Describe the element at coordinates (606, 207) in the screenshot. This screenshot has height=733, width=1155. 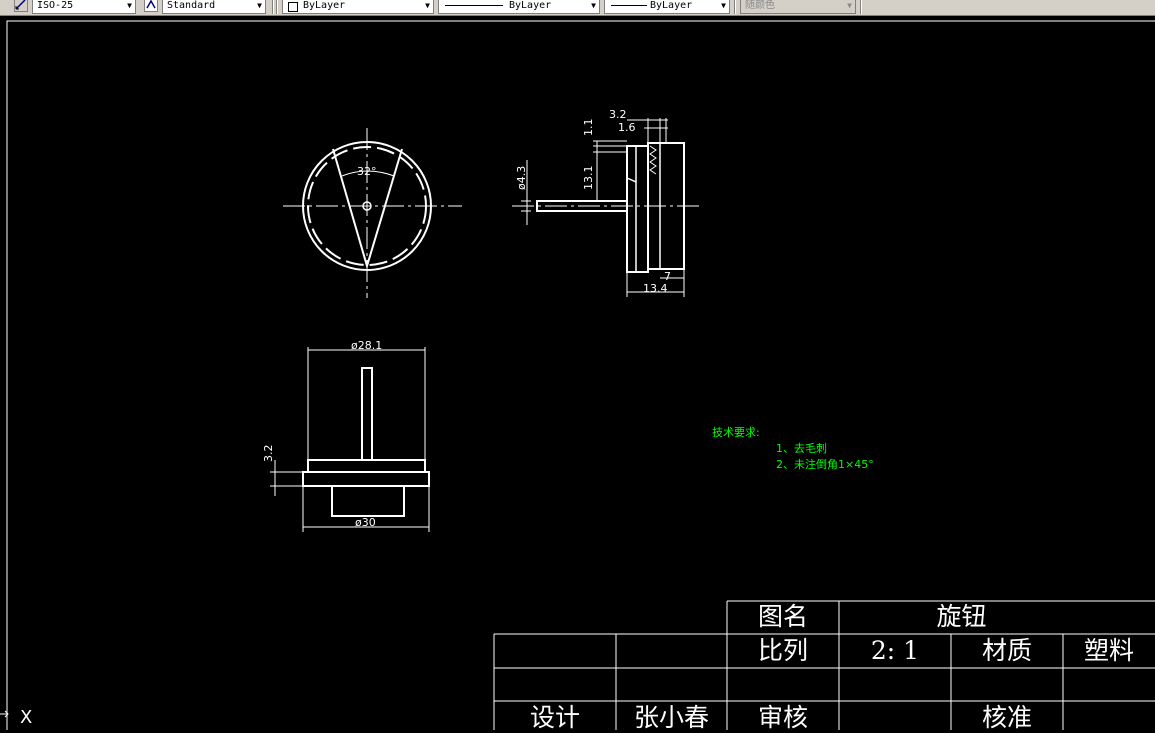
I see `side-view` at that location.